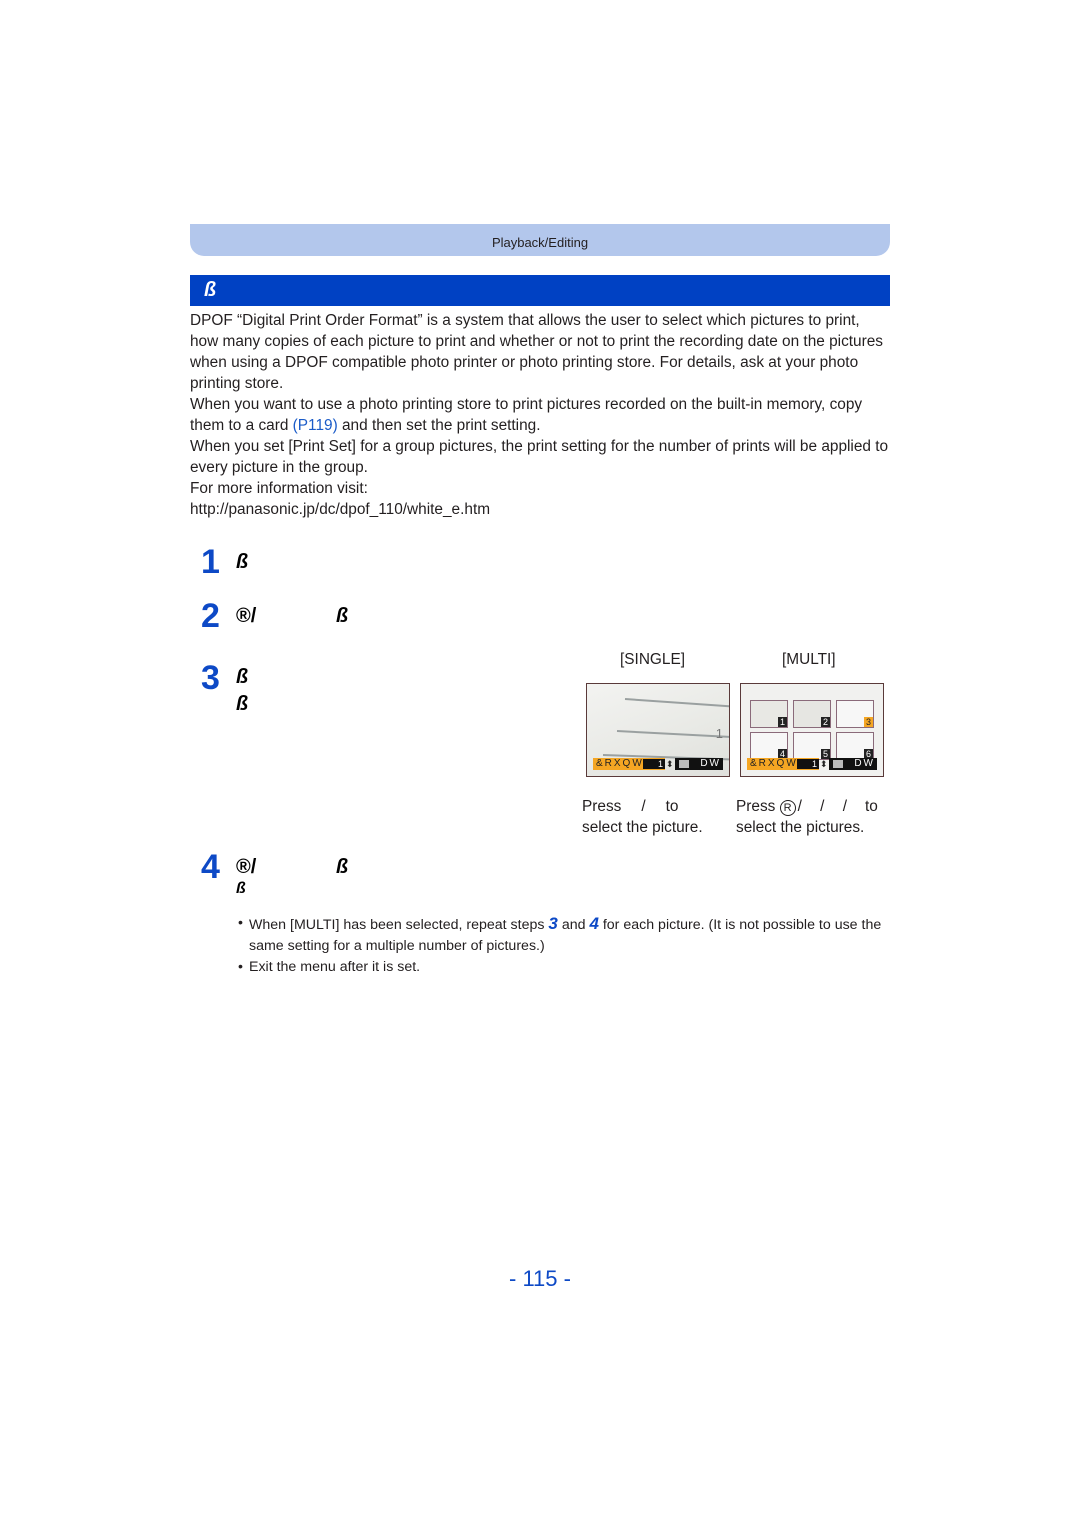  I want to click on separators: / / /, so click(822, 806).